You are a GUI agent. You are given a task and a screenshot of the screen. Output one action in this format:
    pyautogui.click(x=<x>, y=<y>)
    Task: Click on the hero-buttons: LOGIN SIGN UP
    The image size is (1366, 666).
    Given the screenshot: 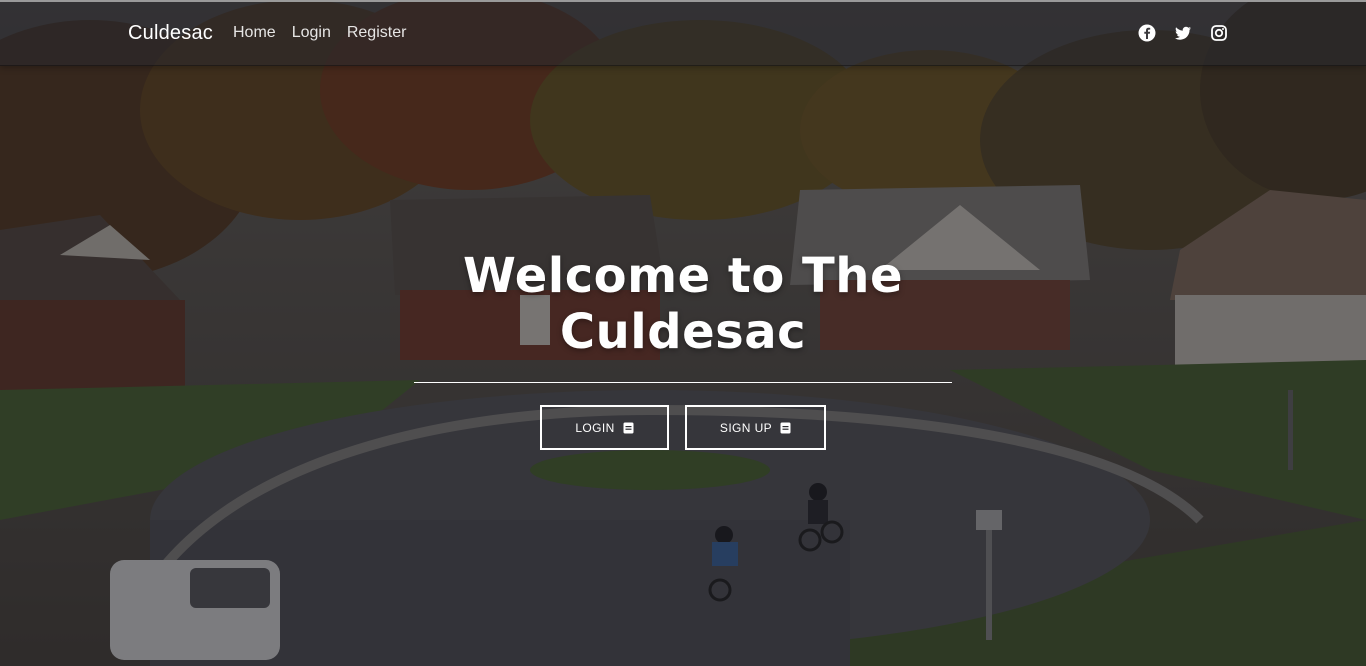 What is the action you would take?
    pyautogui.click(x=683, y=427)
    